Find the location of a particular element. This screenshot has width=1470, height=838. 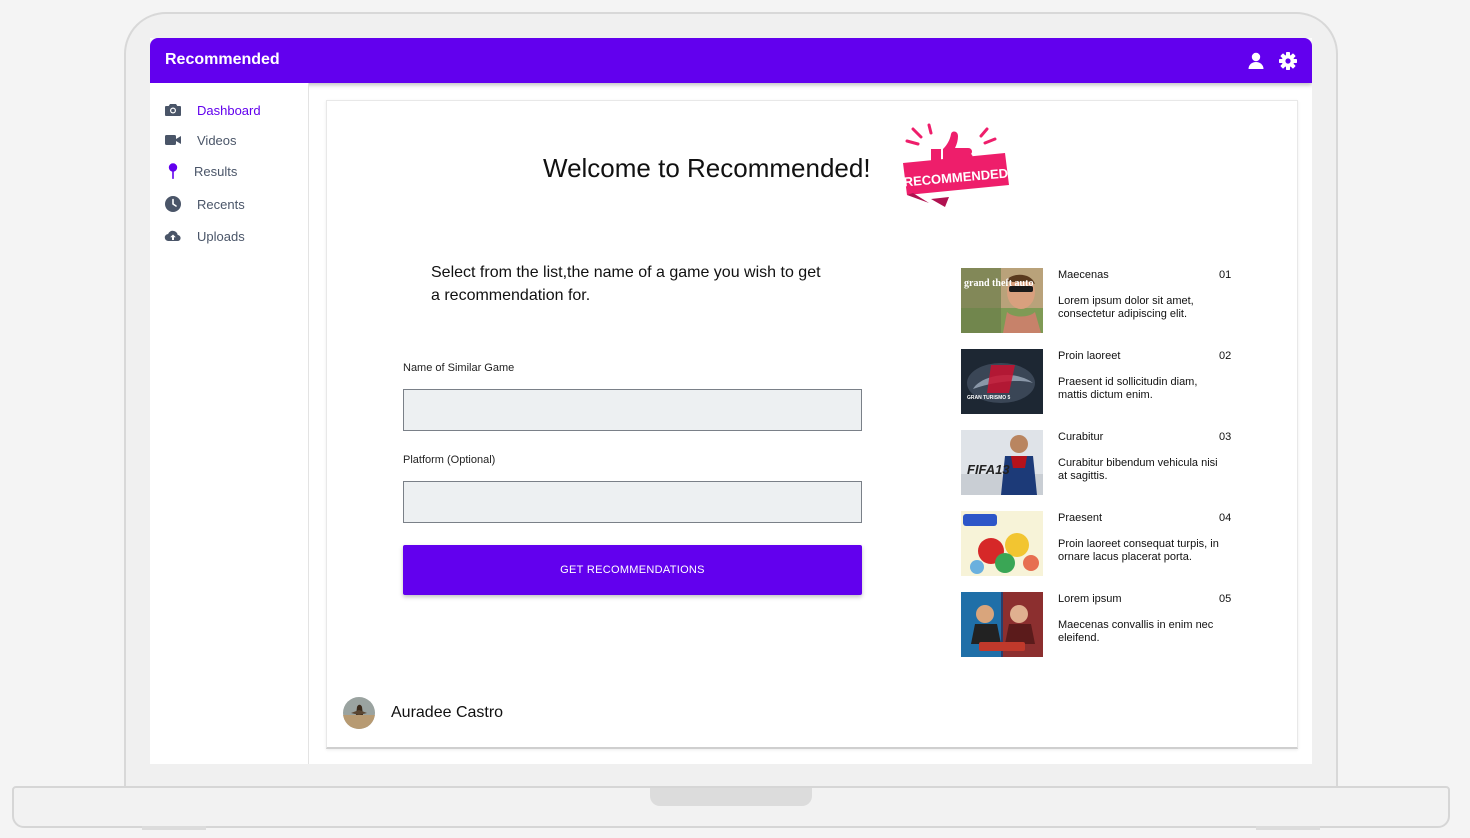

clock-icon is located at coordinates (173, 204).